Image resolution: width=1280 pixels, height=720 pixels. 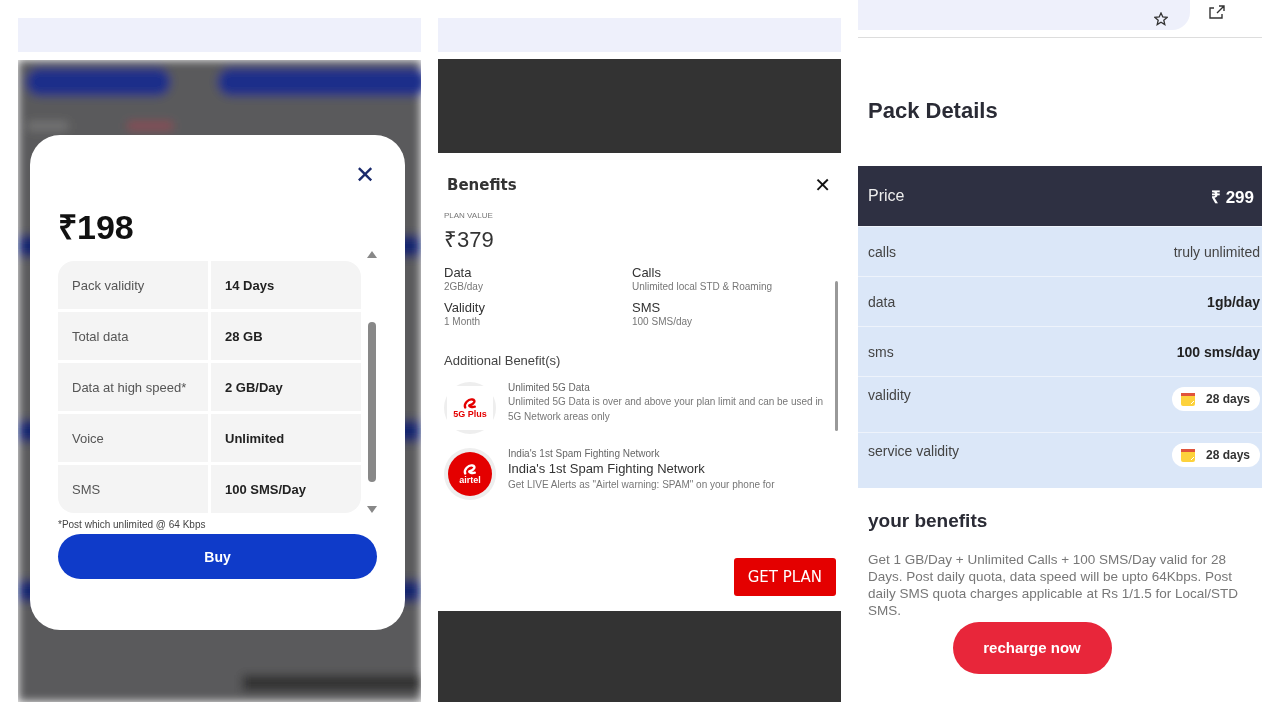 I want to click on get-plan-button: GET PLAN, so click(x=784, y=577).